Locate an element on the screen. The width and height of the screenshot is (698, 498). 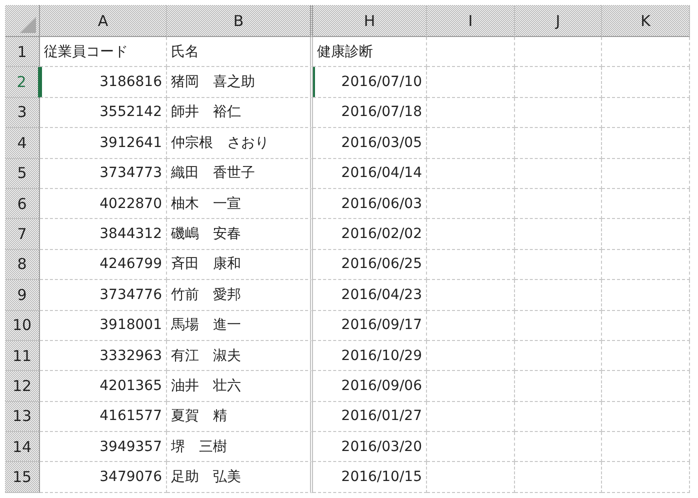
table-cell: 3734776 is located at coordinates (103, 295).